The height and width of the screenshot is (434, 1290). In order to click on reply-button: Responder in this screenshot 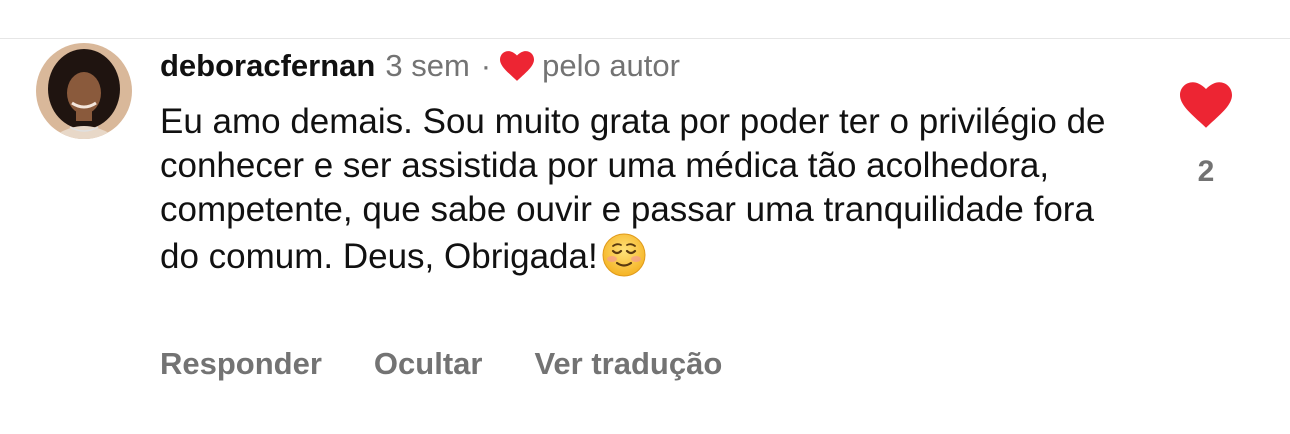, I will do `click(241, 364)`.